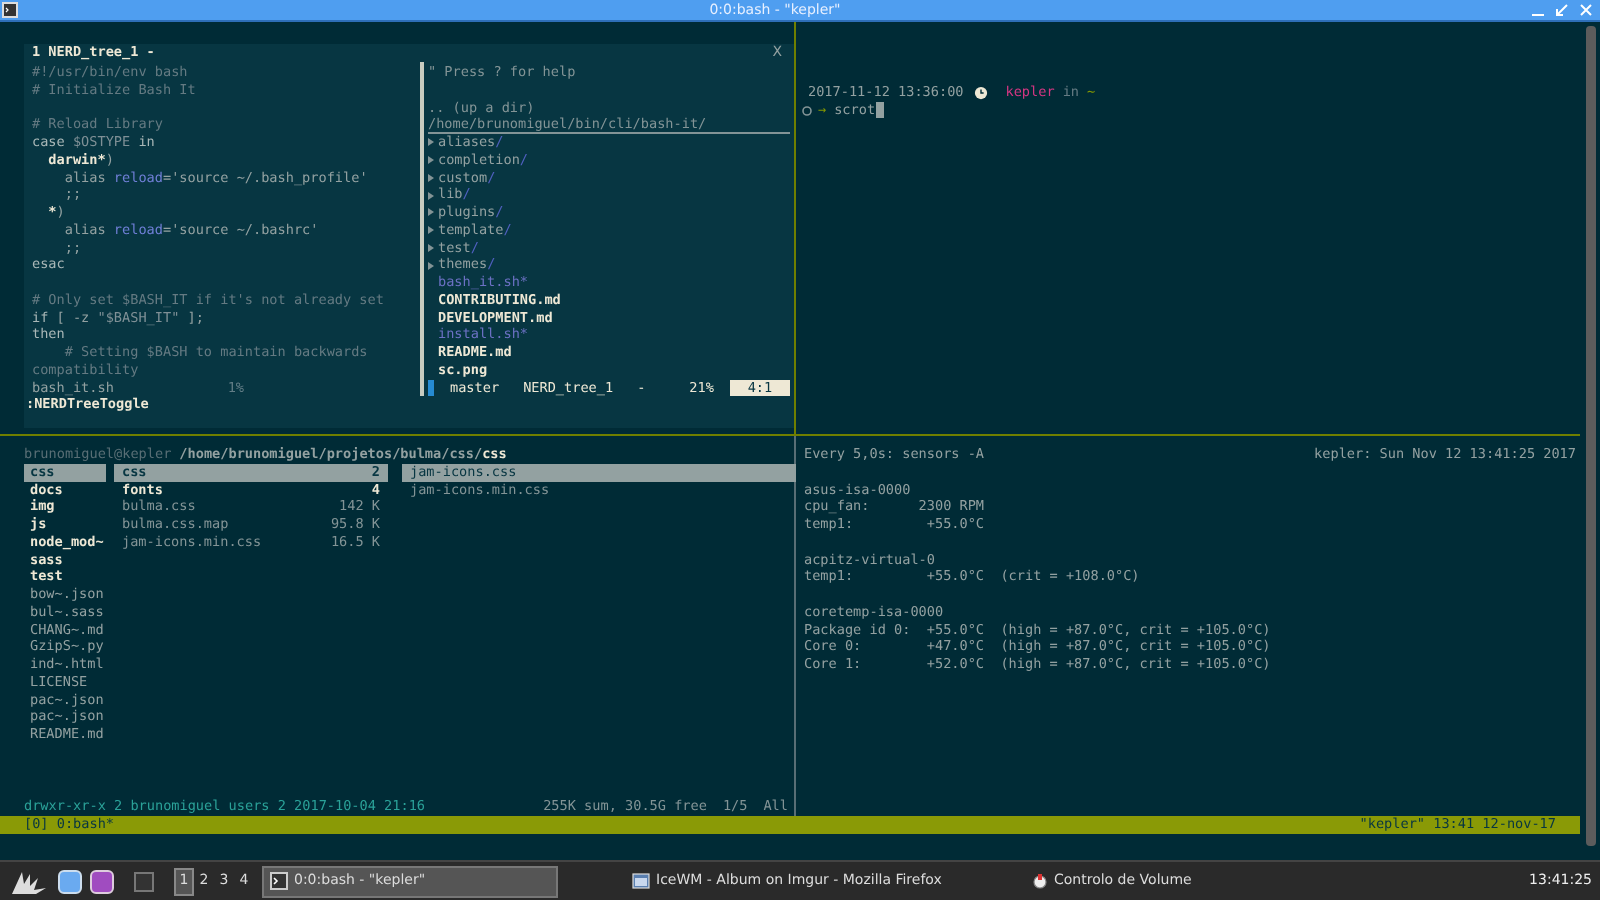 This screenshot has height=900, width=1600. Describe the element at coordinates (1586, 10) in the screenshot. I see `close-icon` at that location.